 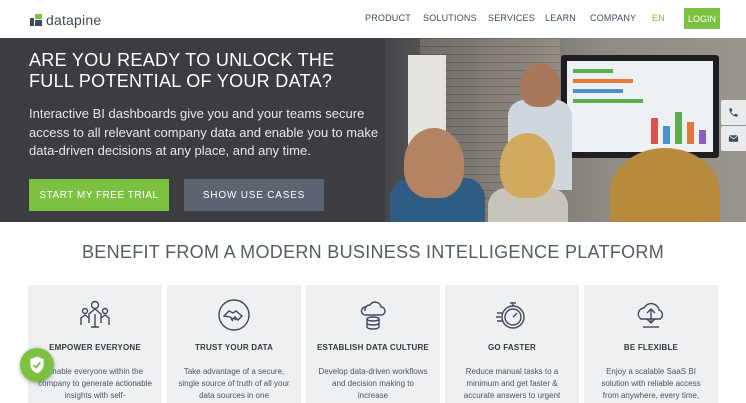 I want to click on handshake-icon, so click(x=234, y=315).